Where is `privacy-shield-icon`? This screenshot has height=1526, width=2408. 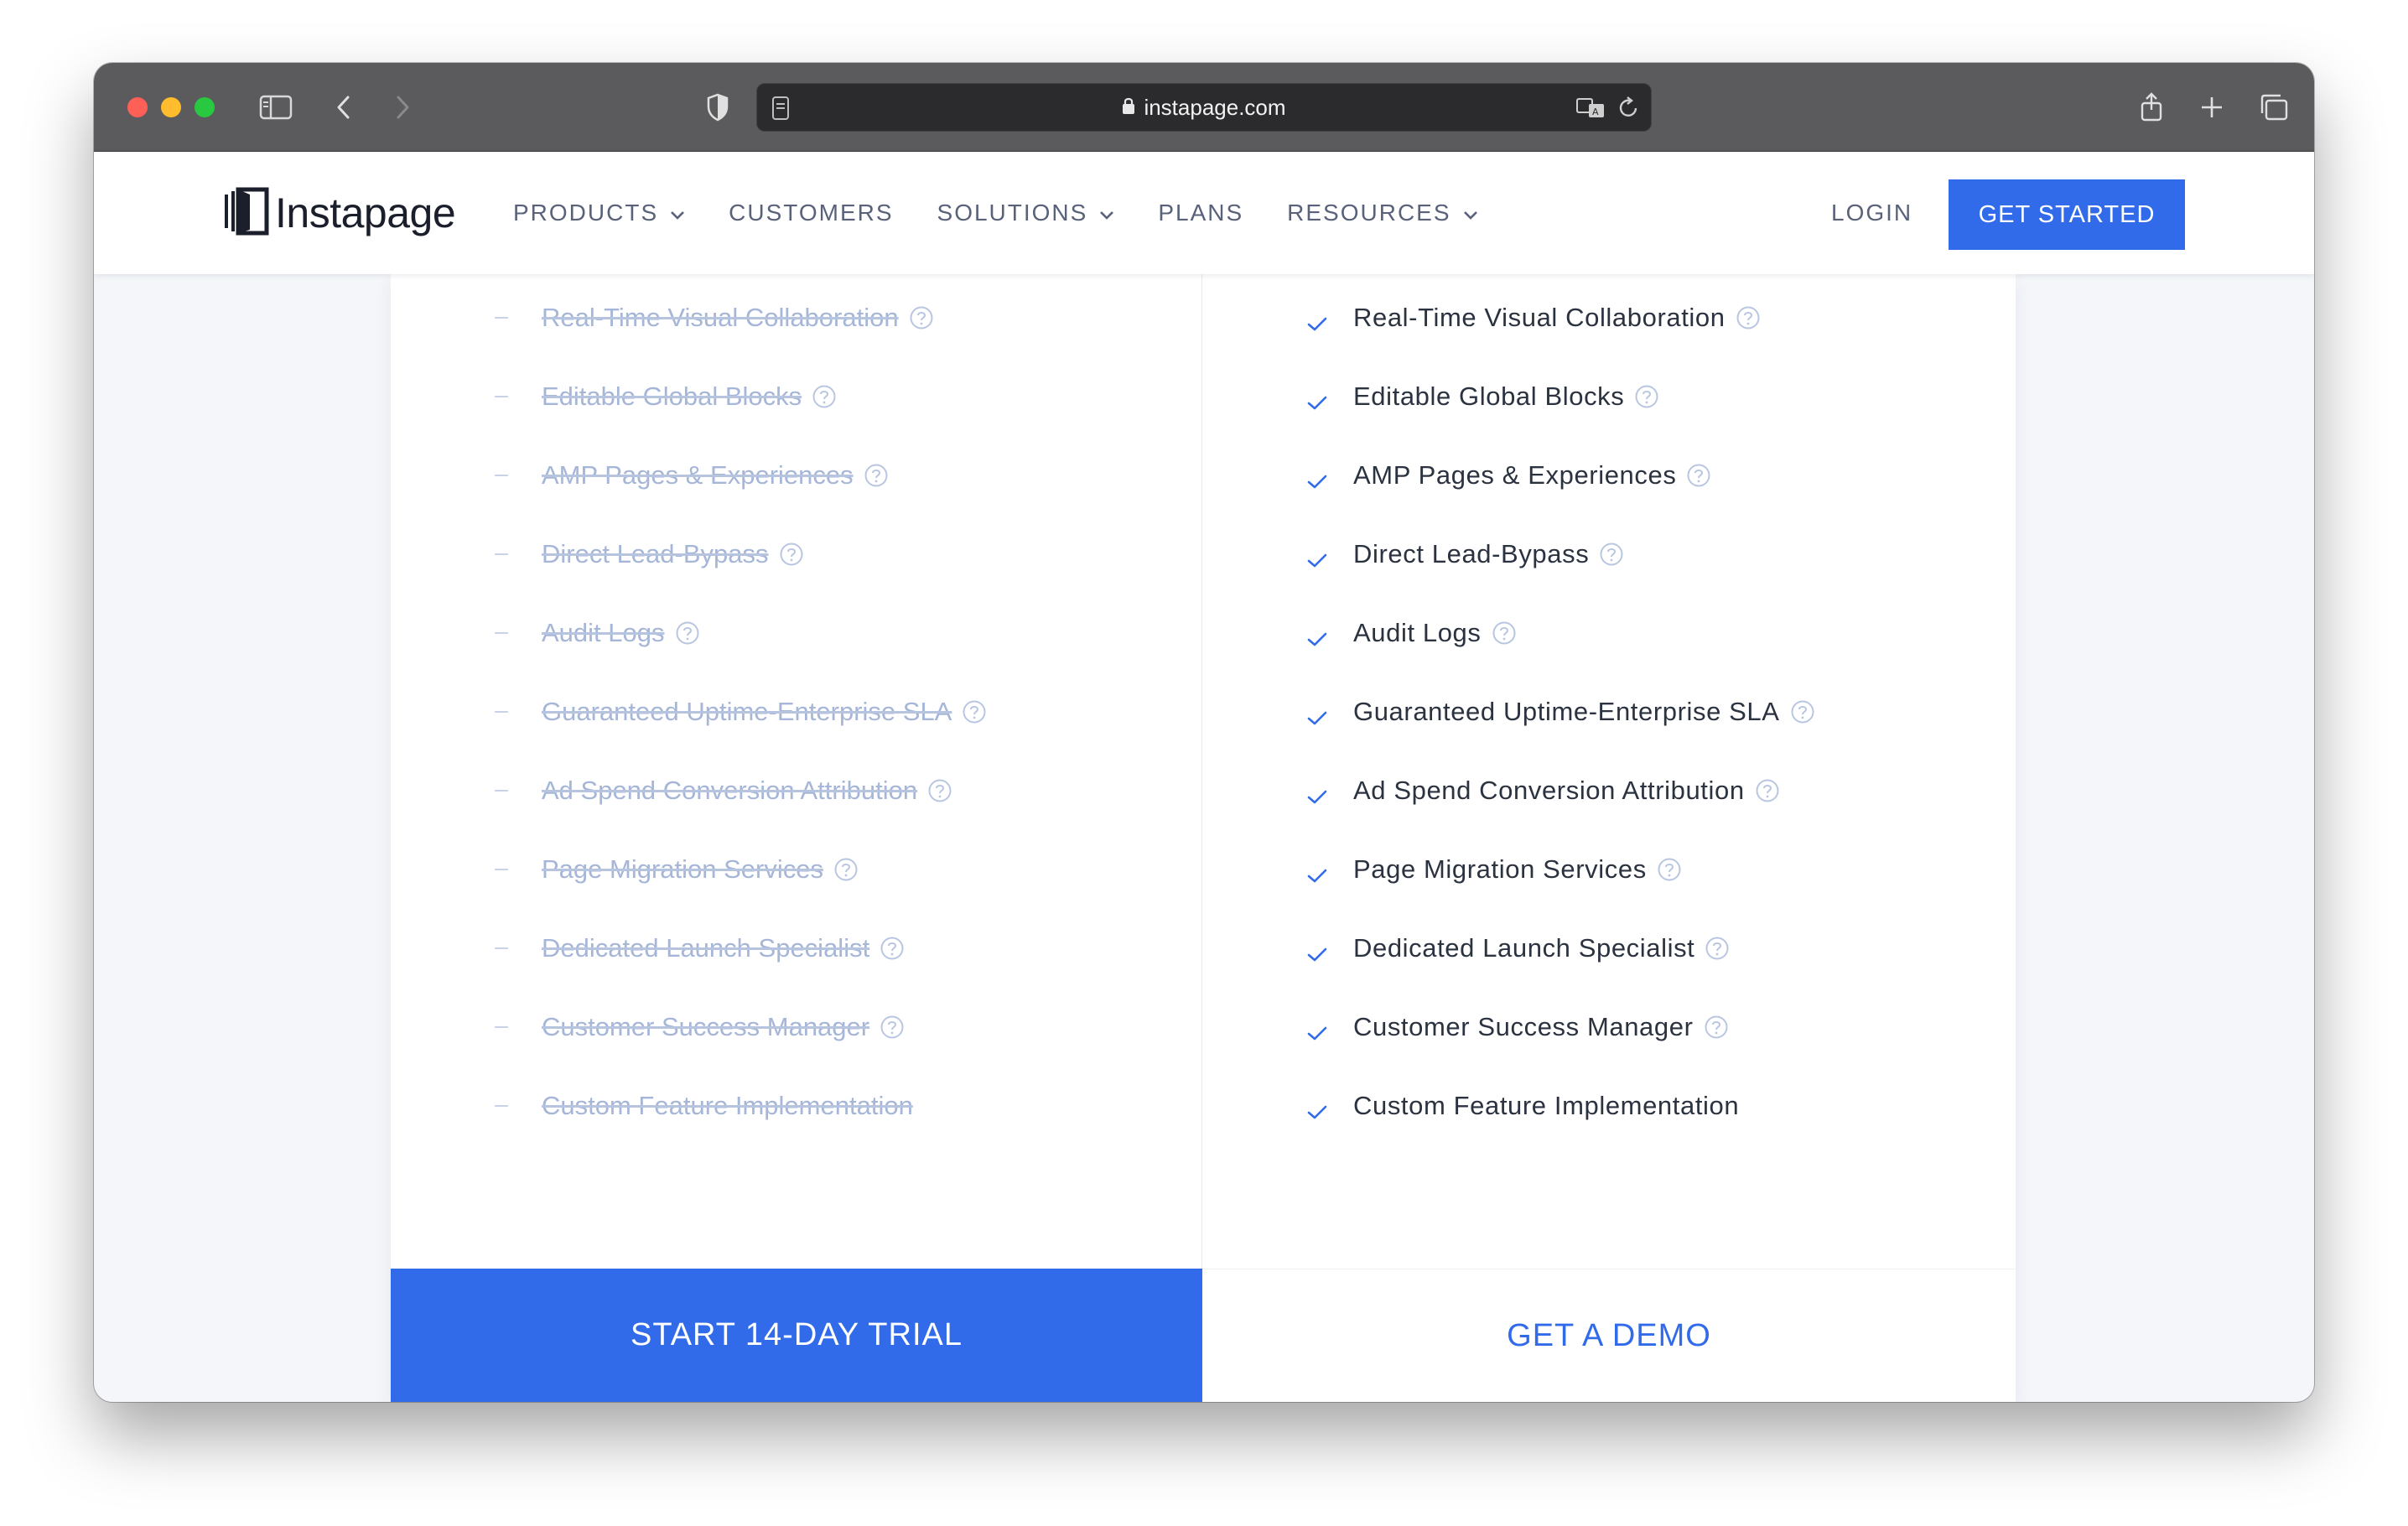
privacy-shield-icon is located at coordinates (717, 107).